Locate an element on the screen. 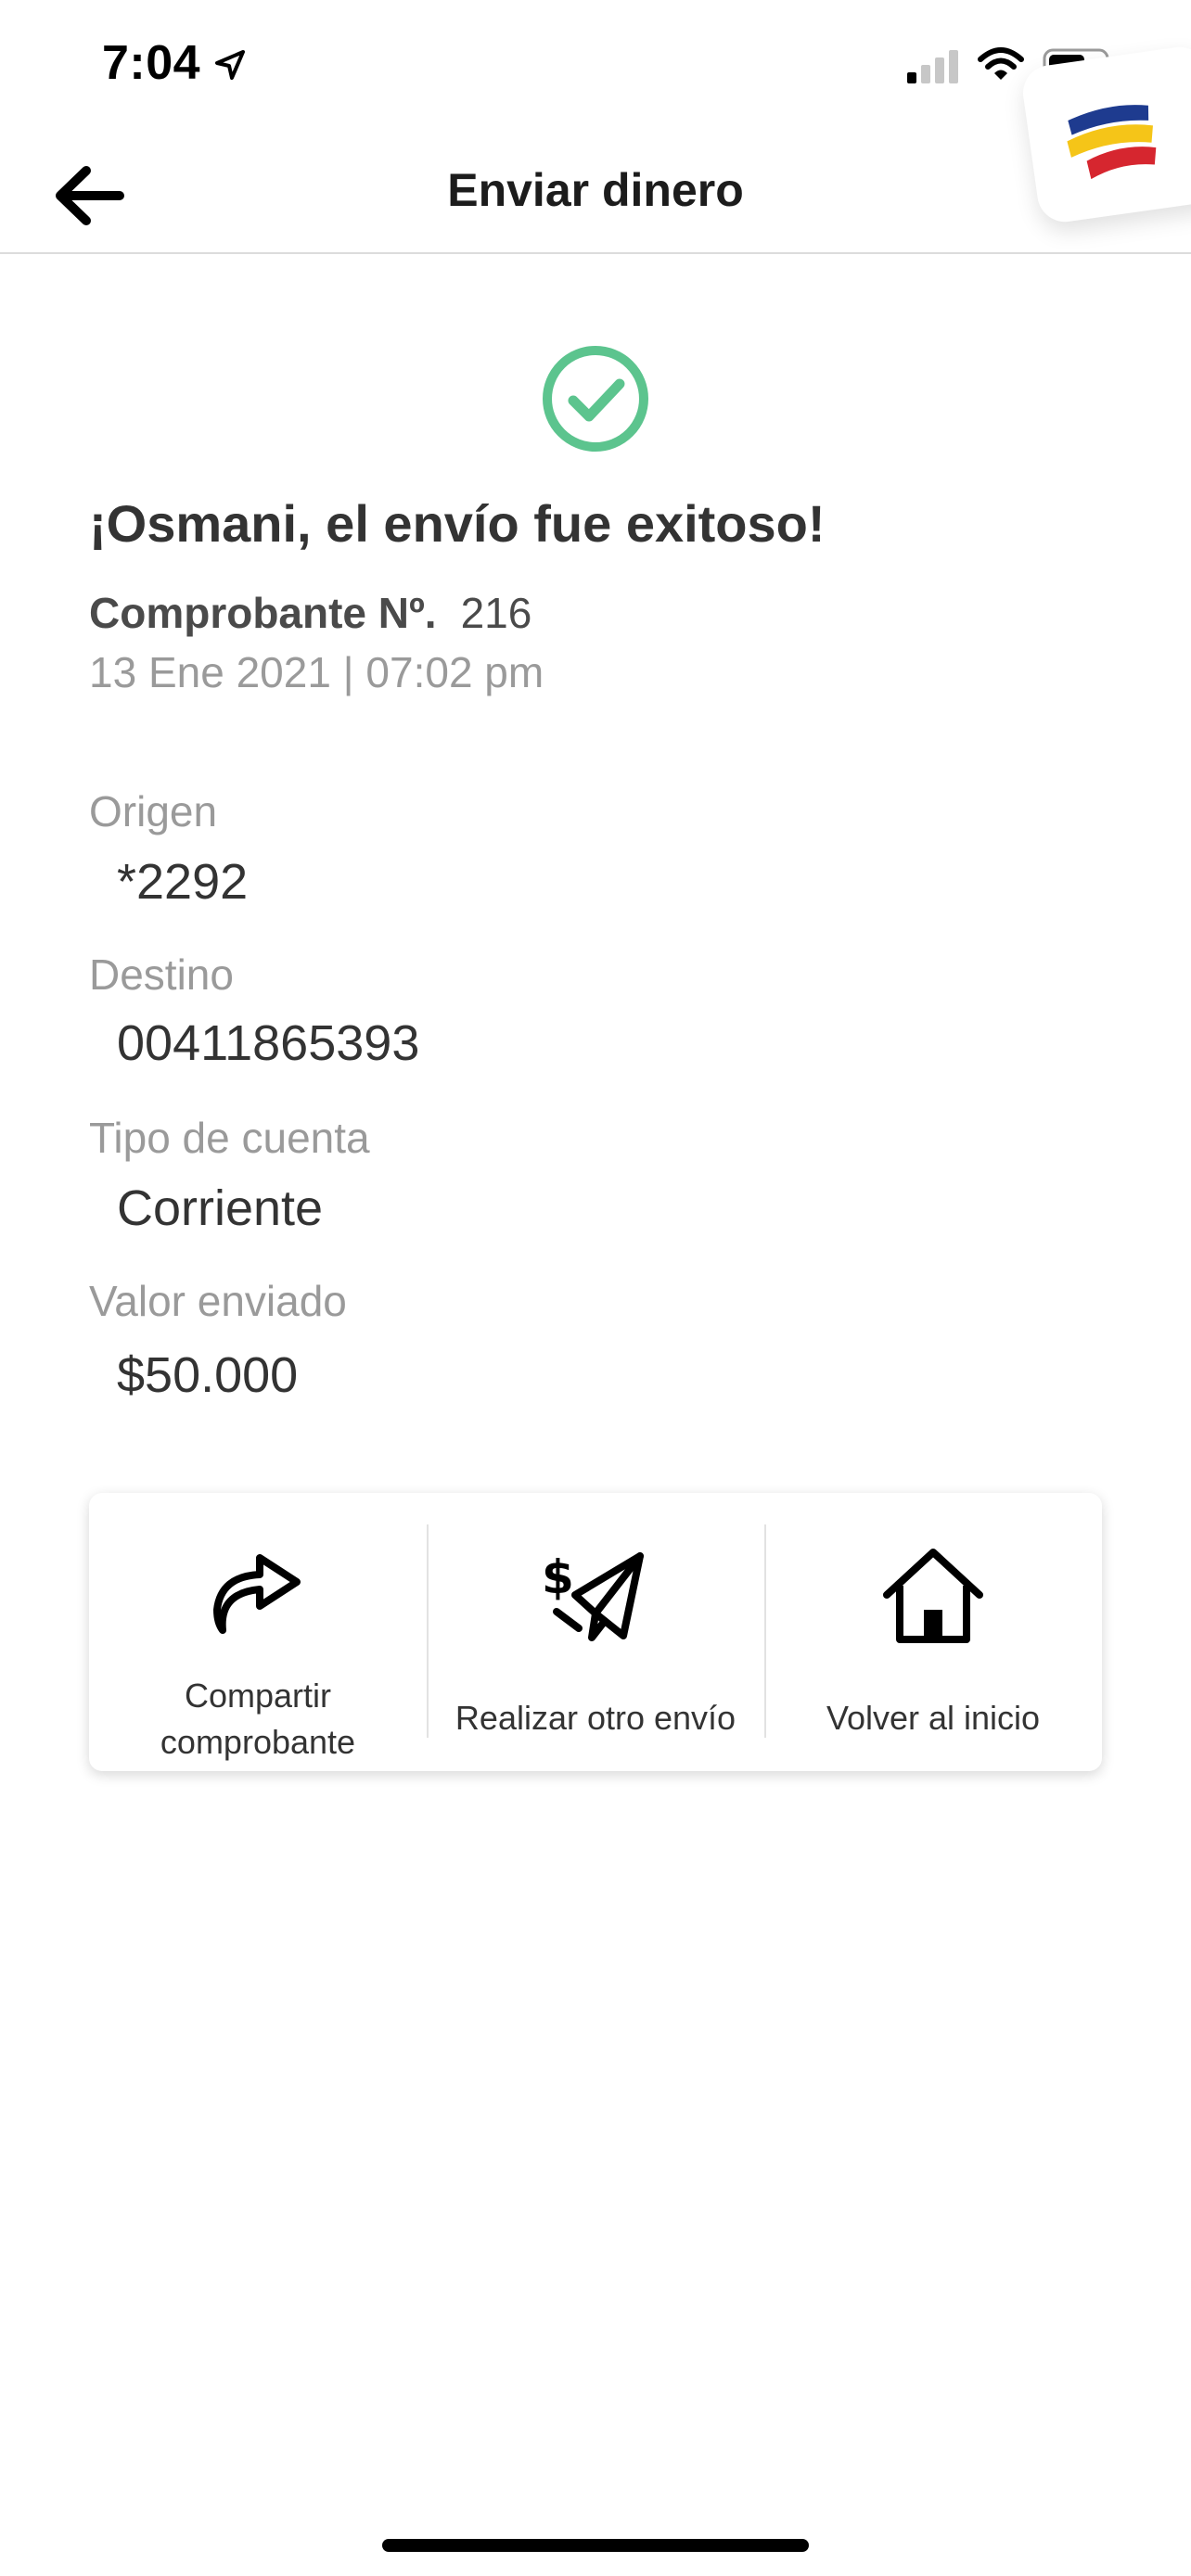 The image size is (1191, 2576). detail-value-origen: *2292 is located at coordinates (183, 882).